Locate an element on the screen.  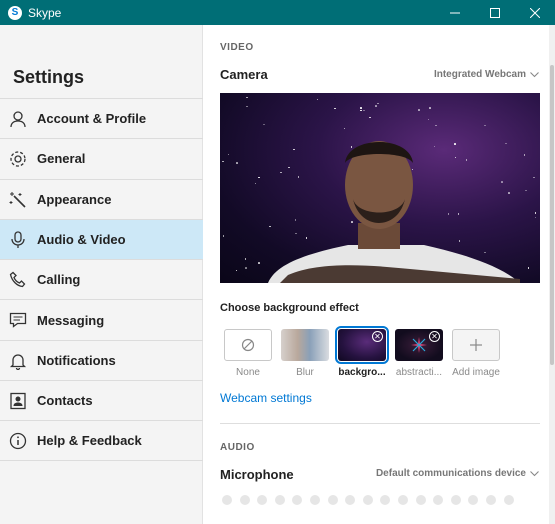
scrollbar-thumb is located at coordinates (552, 215).